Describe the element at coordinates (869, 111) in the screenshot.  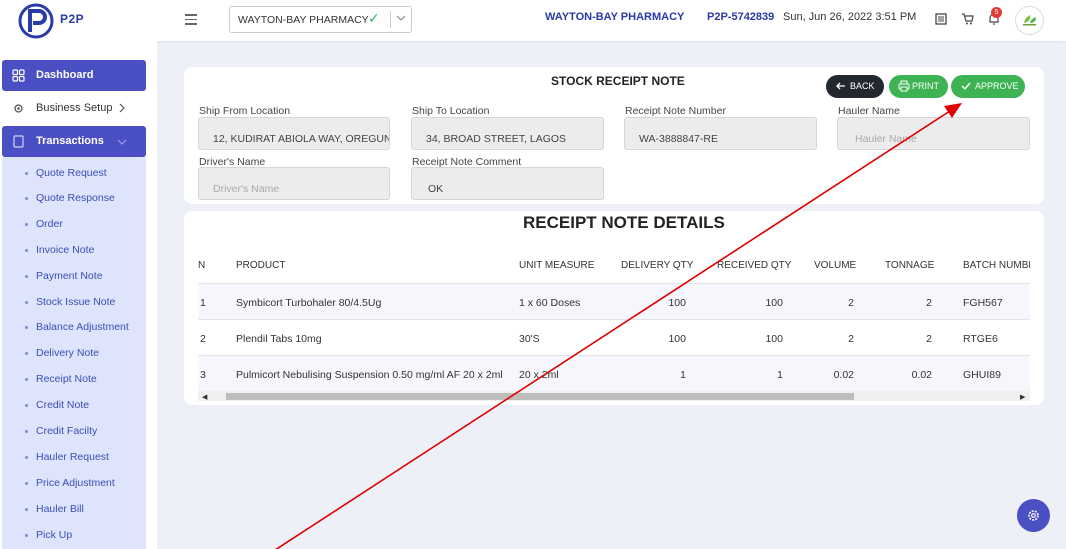
I see `hauler-name-label: Hauler Name` at that location.